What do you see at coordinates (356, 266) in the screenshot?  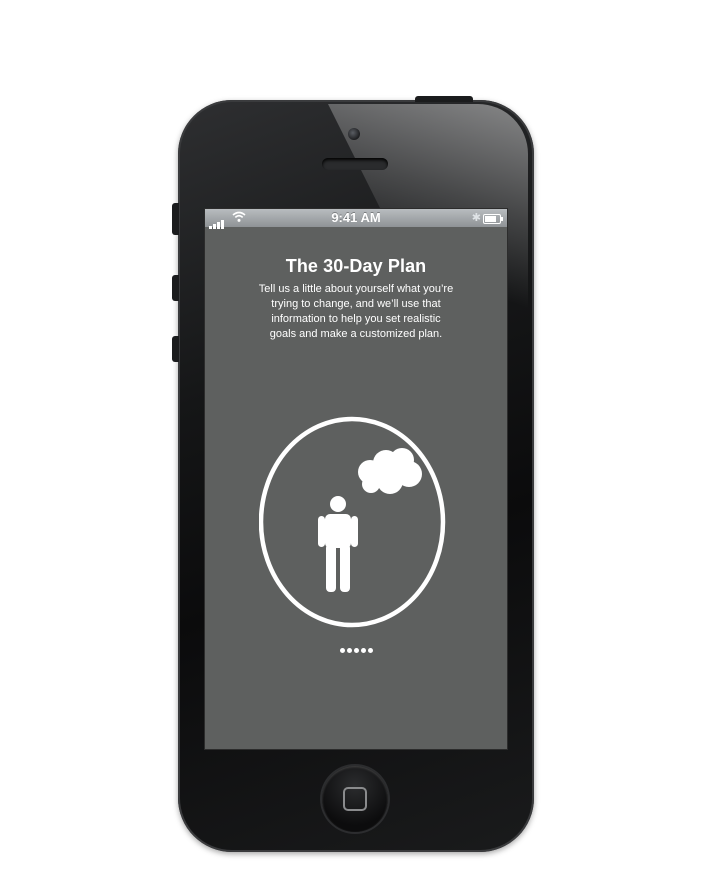 I see `page-title: The 30-Day Plan` at bounding box center [356, 266].